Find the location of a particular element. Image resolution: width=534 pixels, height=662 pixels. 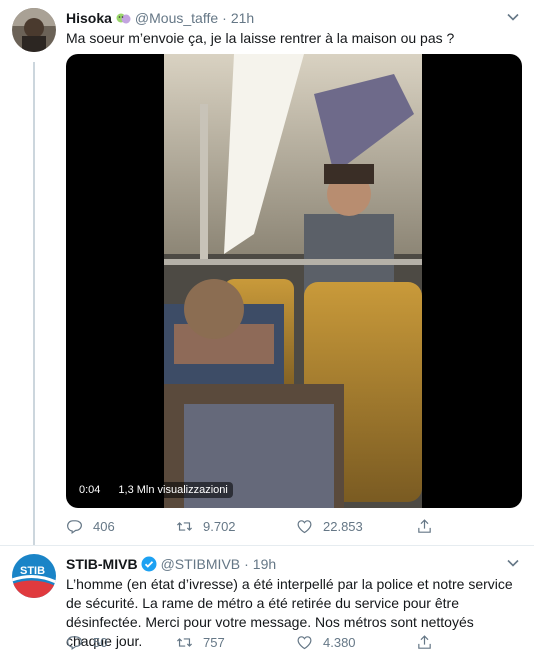

video-meta: 0:04 1,3 Mln visualizzazioni is located at coordinates (153, 490).